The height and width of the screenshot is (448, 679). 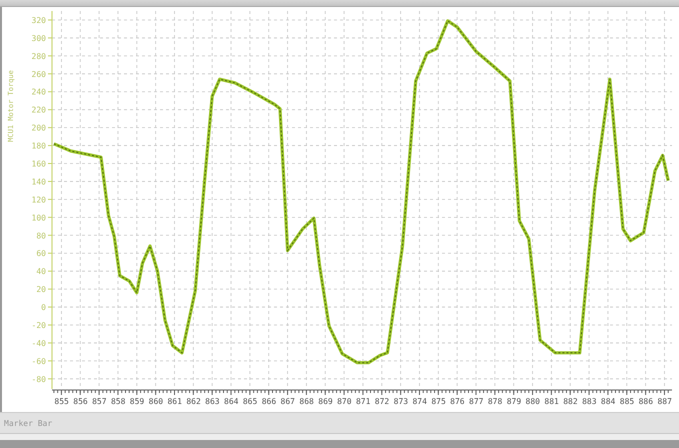 I want to click on y-tick-label: -20, so click(x=39, y=325).